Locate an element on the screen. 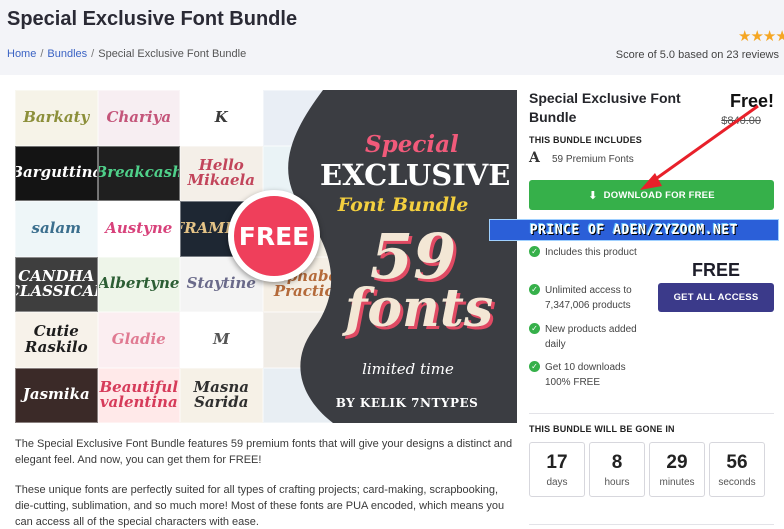 This screenshot has width=784, height=529. sidebar-bottom-border is located at coordinates (651, 524).